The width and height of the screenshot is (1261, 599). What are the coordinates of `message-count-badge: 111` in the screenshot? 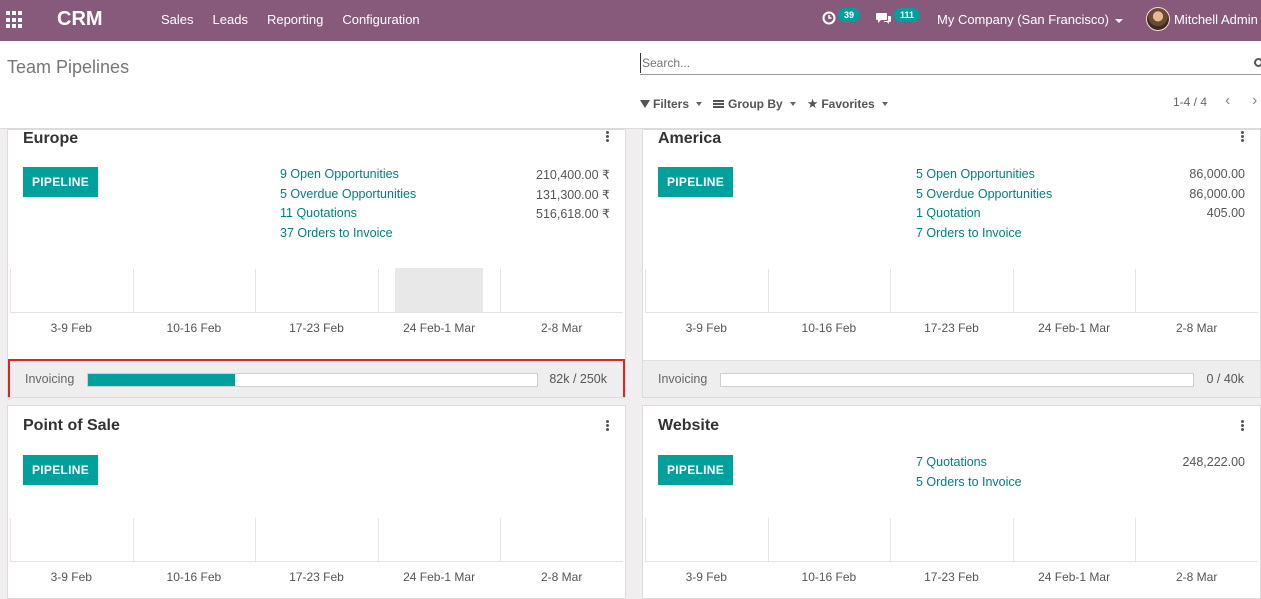 It's located at (907, 15).